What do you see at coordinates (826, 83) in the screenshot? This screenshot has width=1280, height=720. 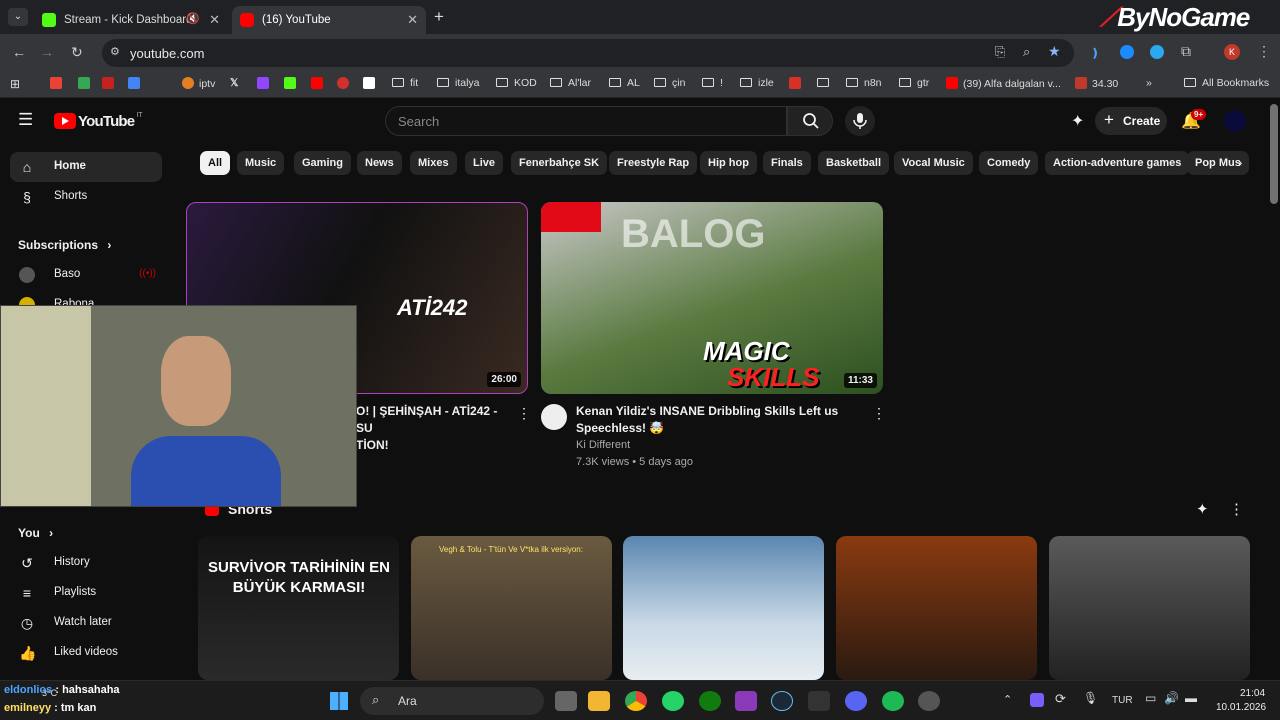 I see `bookmark-folder` at bounding box center [826, 83].